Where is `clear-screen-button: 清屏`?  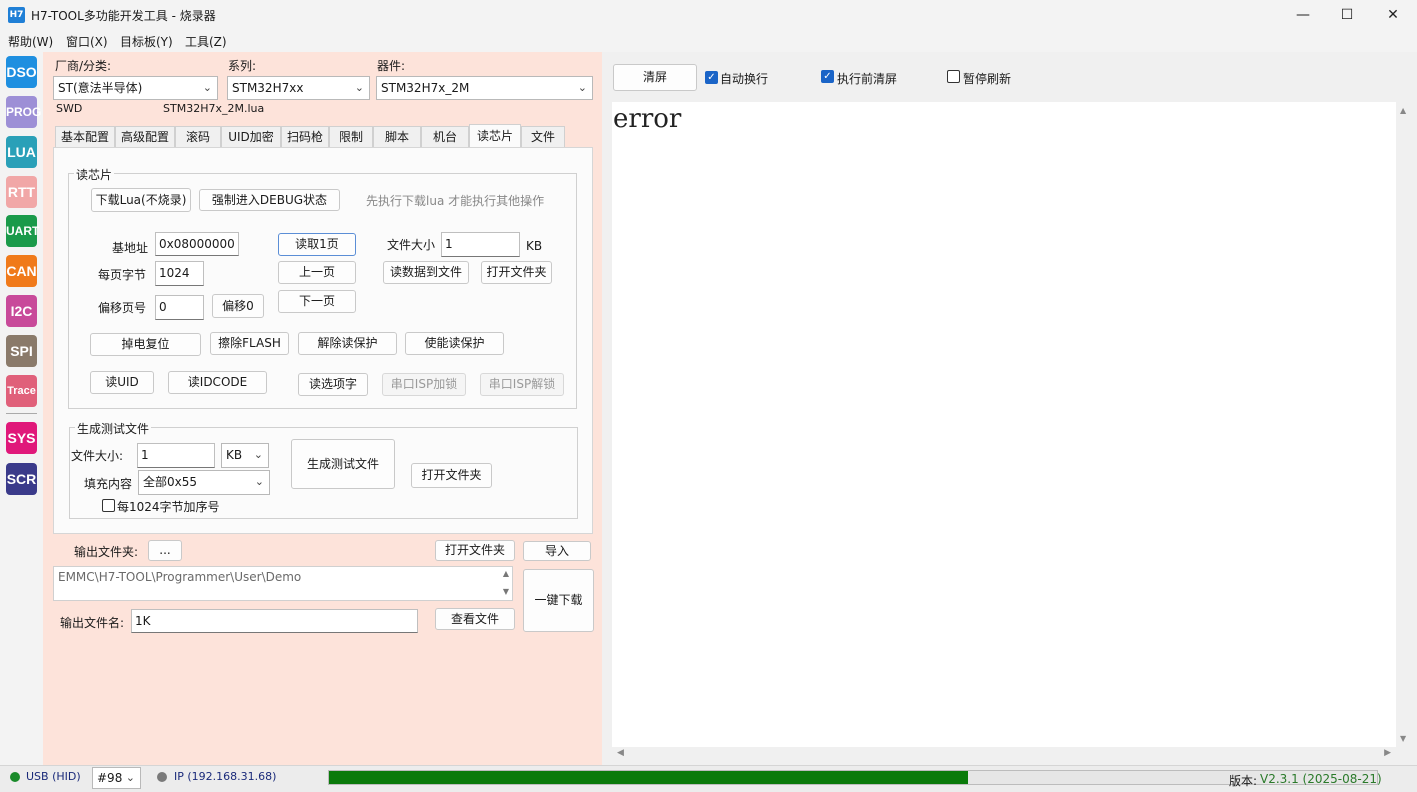
clear-screen-button: 清屏 is located at coordinates (655, 77).